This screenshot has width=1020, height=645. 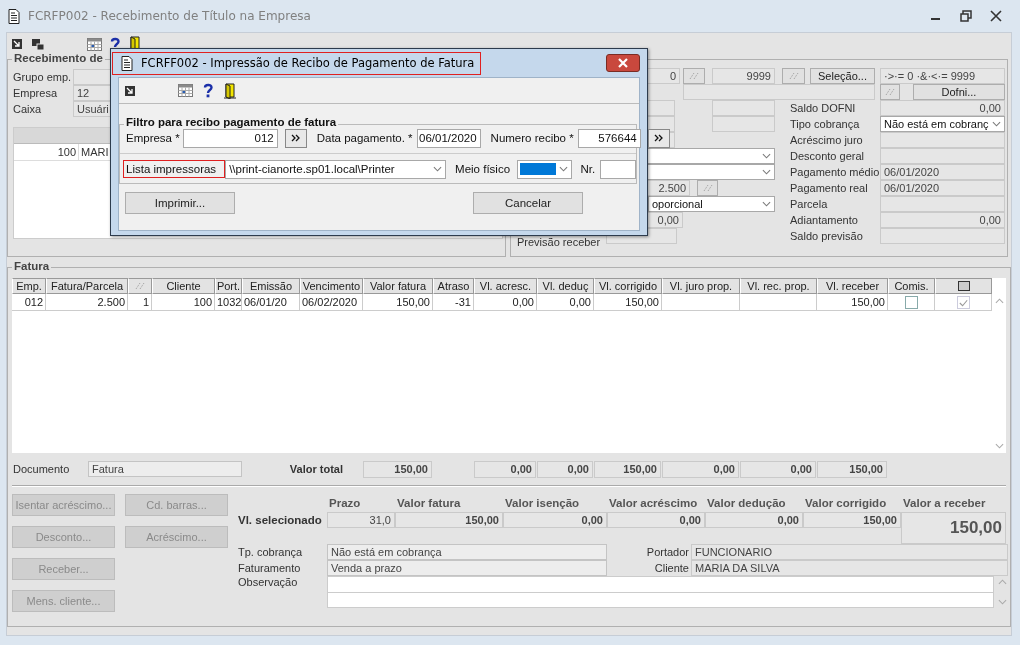 I want to click on input-field: ·>·= 0 ·&·<·= 9999, so click(x=942, y=76).